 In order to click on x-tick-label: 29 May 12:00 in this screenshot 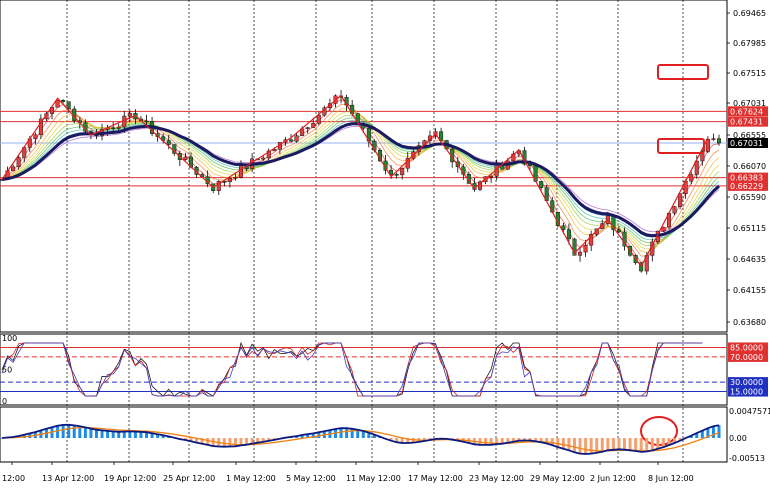, I will do `click(557, 478)`.